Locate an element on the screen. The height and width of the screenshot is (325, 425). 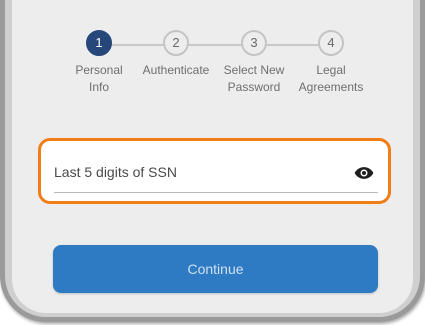
step-label-line: Legal is located at coordinates (331, 70).